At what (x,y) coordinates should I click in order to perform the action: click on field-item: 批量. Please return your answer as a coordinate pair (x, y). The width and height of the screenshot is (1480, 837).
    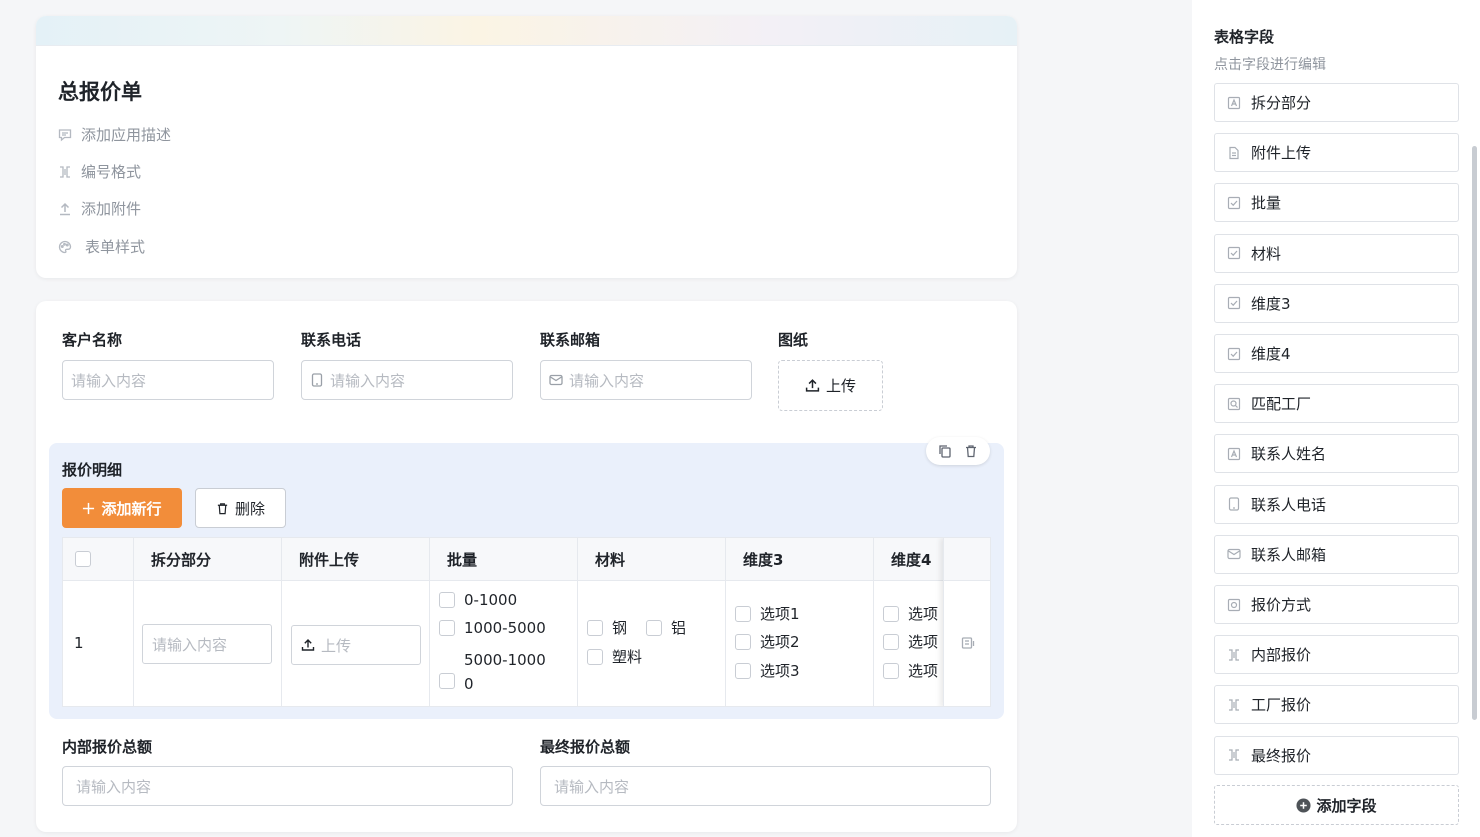
    Looking at the image, I should click on (1336, 203).